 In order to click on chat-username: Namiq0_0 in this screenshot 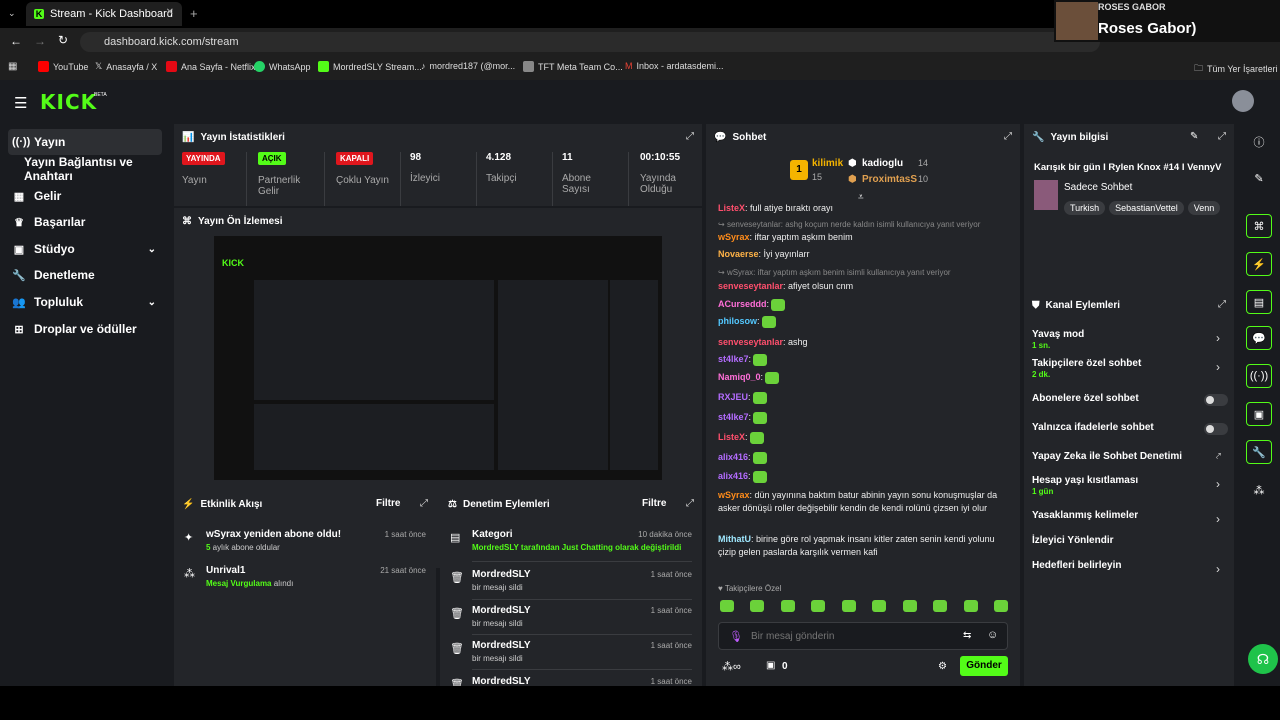, I will do `click(739, 377)`.